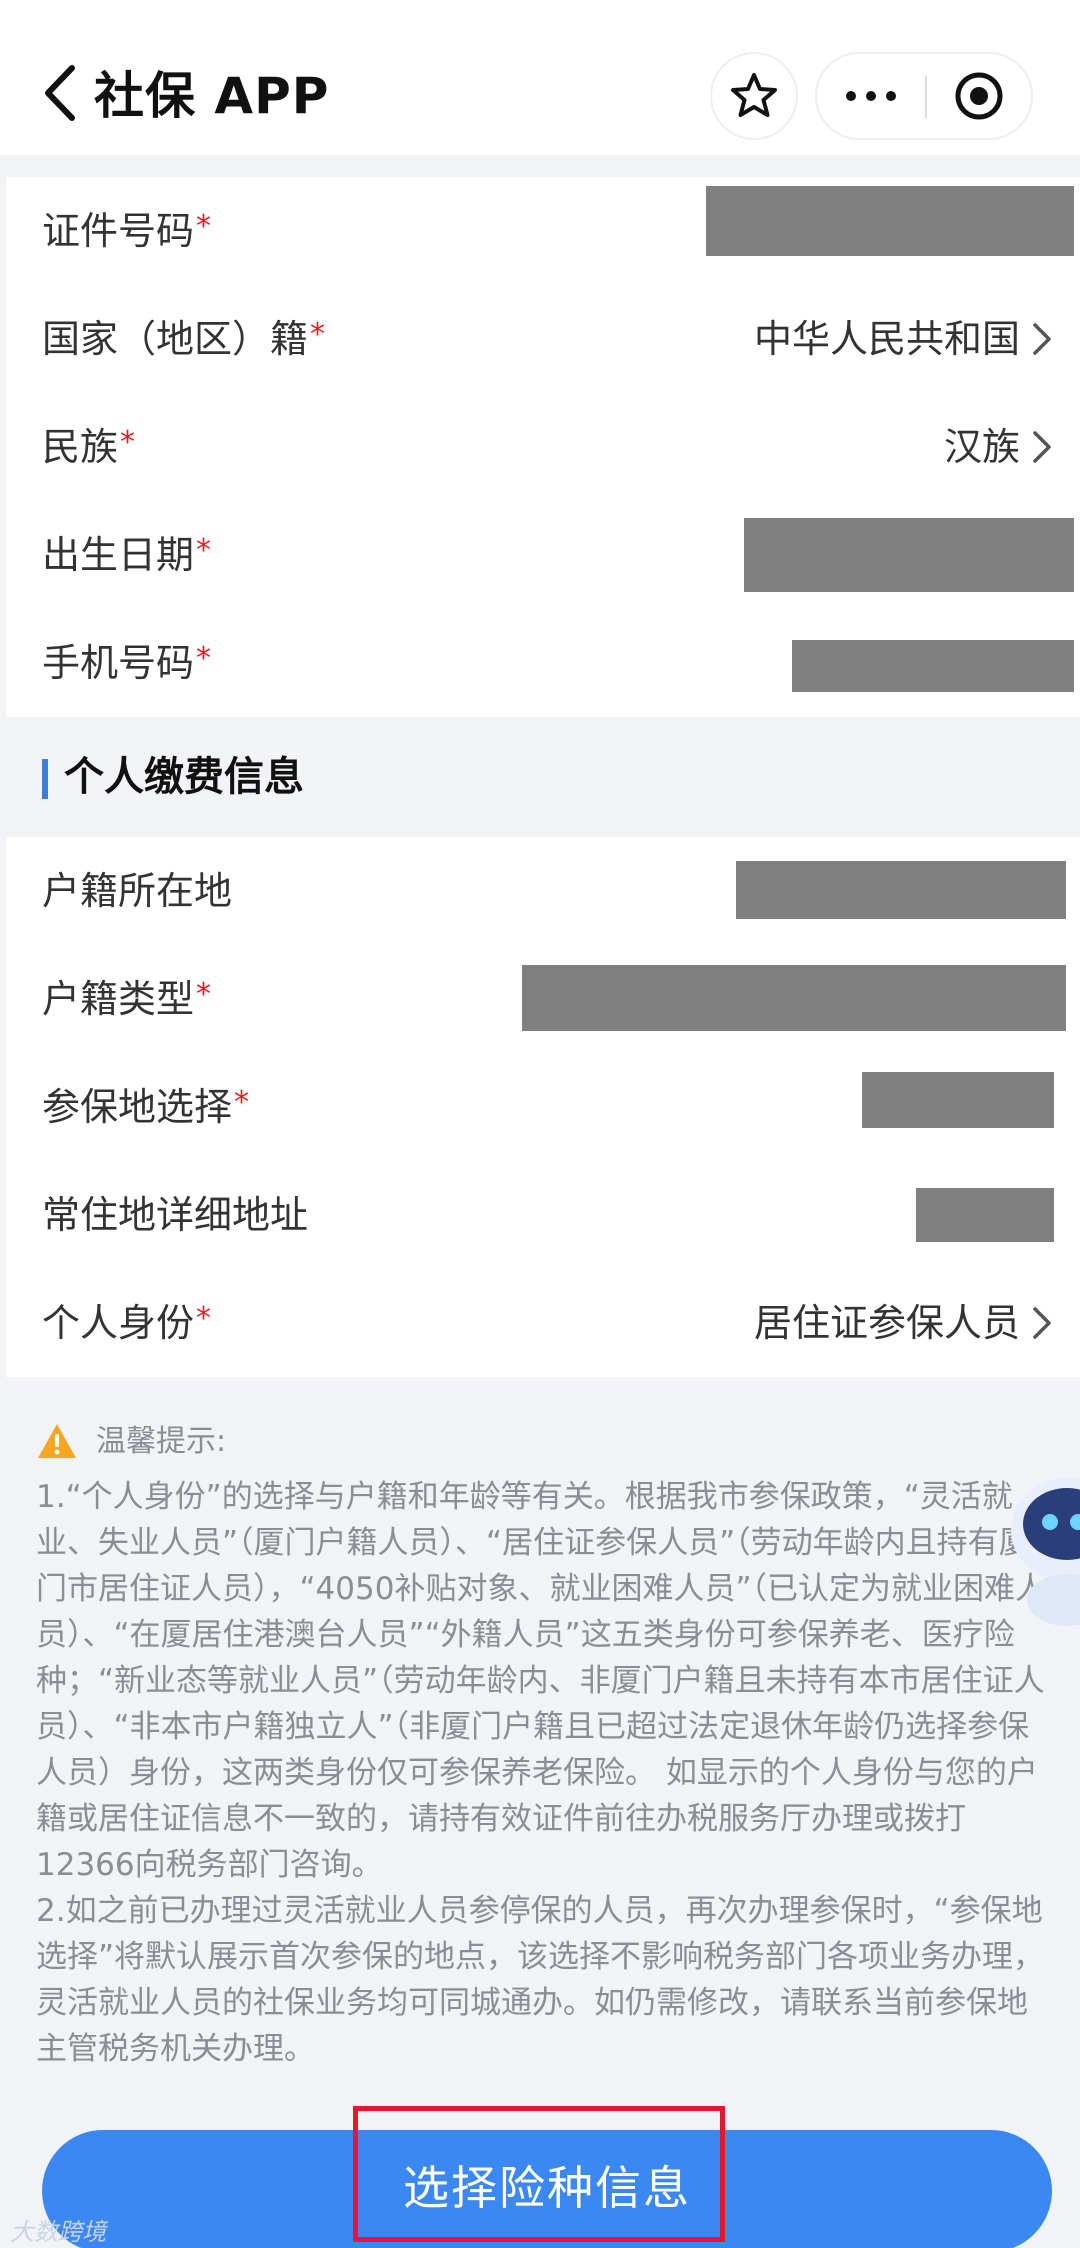 Image resolution: width=1080 pixels, height=2248 pixels. I want to click on ethnicity-value: 汉族, so click(981, 447).